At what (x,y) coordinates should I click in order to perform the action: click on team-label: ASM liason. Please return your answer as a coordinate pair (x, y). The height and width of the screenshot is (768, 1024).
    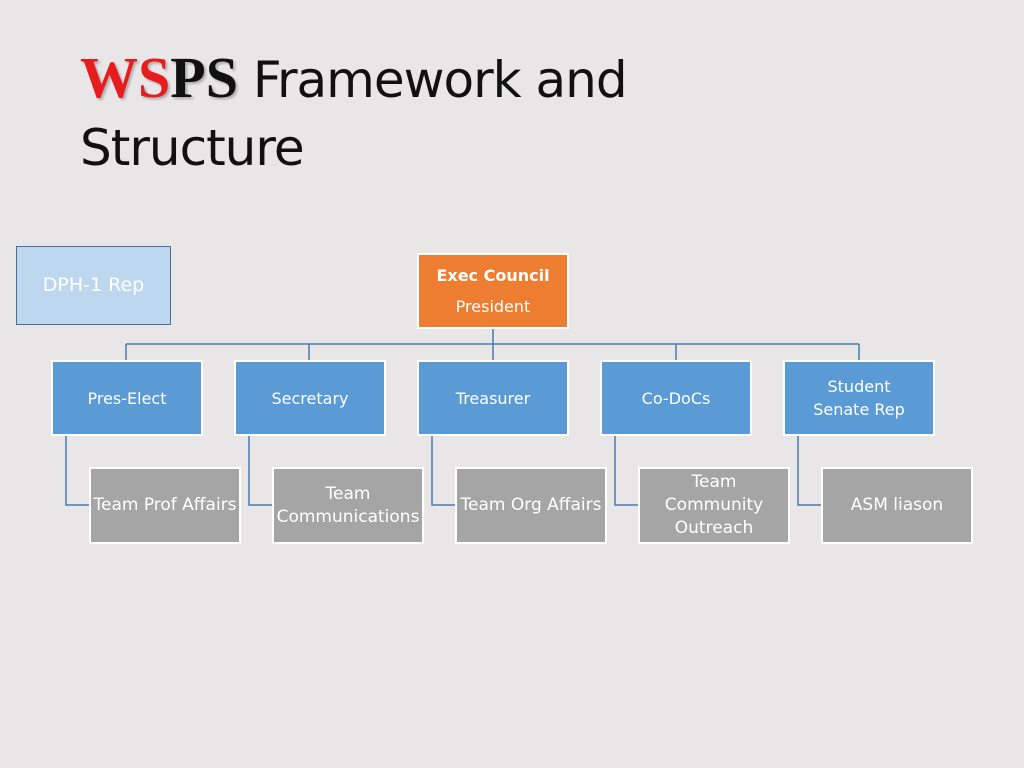
    Looking at the image, I should click on (897, 505).